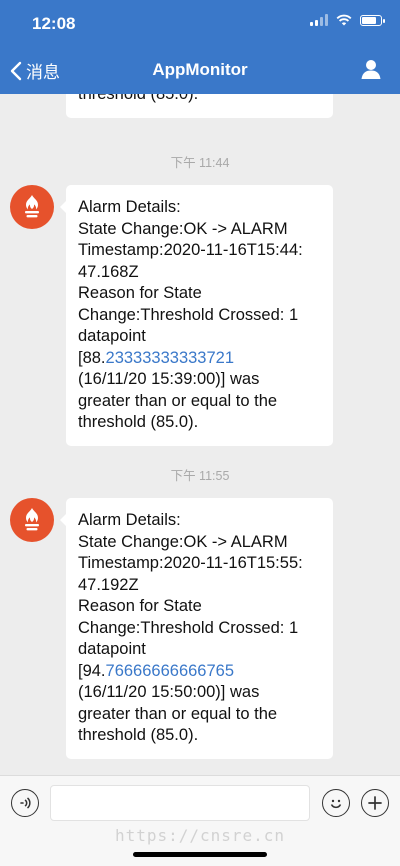 Image resolution: width=400 pixels, height=866 pixels. Describe the element at coordinates (372, 20) in the screenshot. I see `battery-icon` at that location.